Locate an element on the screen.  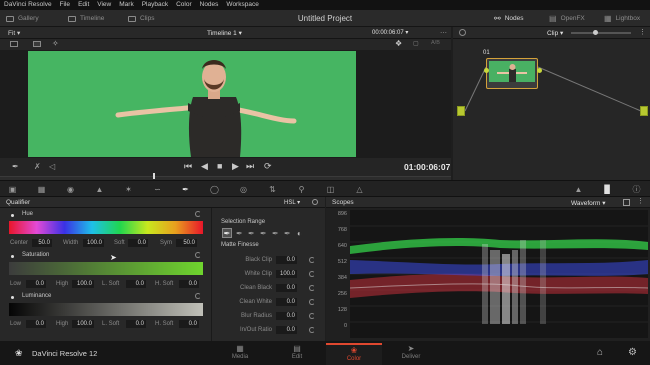
ab-label: A/B is located at coordinates (435, 43).